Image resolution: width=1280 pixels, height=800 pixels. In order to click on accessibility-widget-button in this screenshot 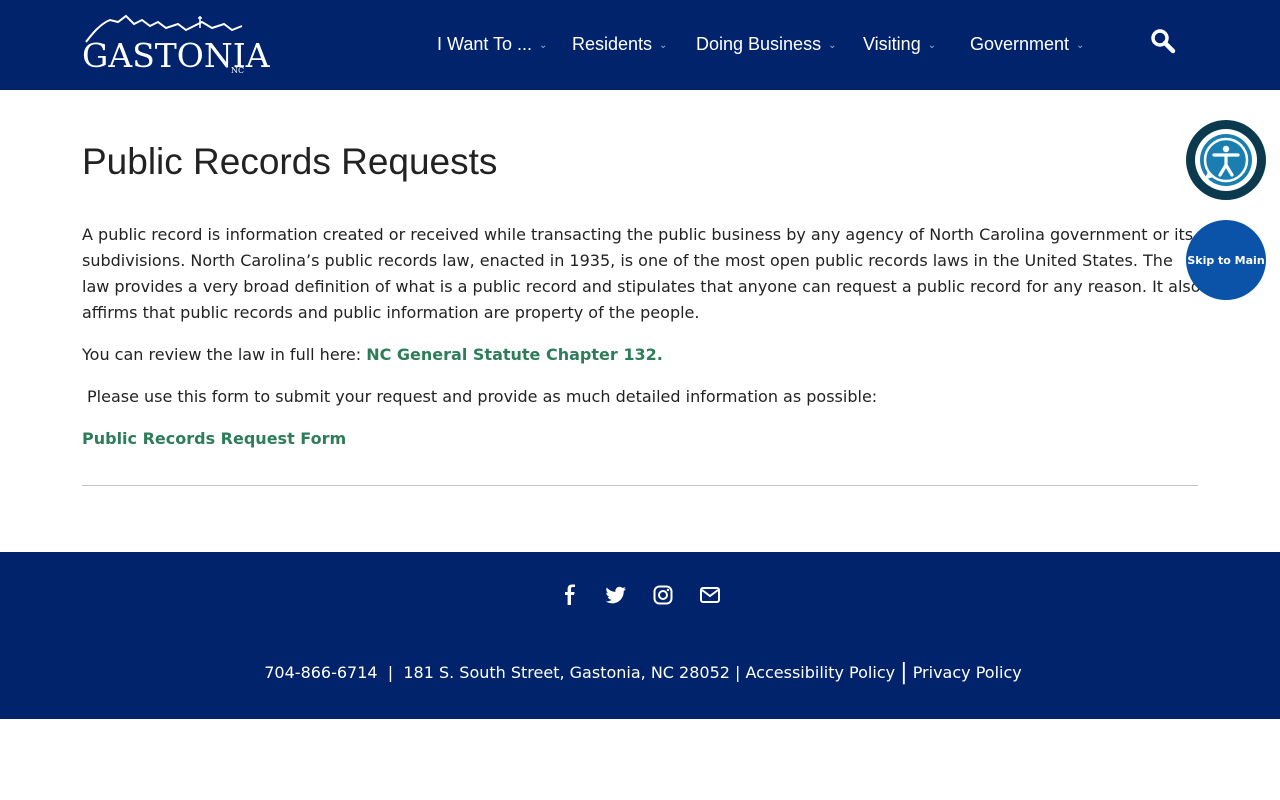, I will do `click(1226, 160)`.